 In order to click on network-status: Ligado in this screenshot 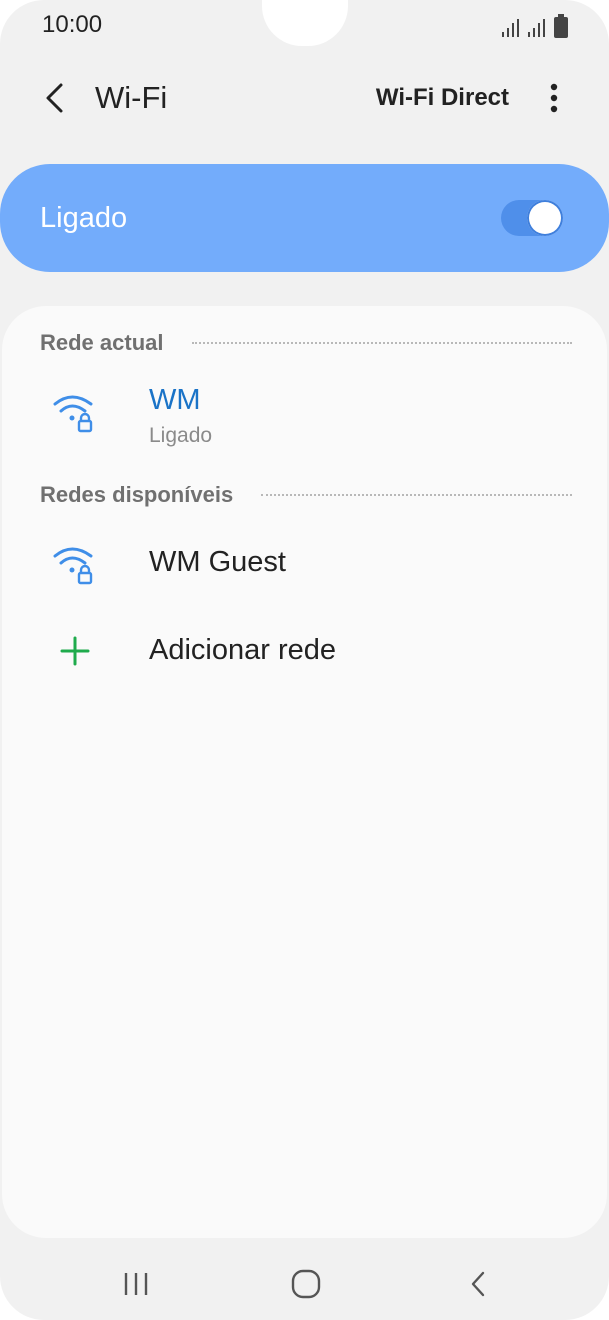, I will do `click(181, 435)`.